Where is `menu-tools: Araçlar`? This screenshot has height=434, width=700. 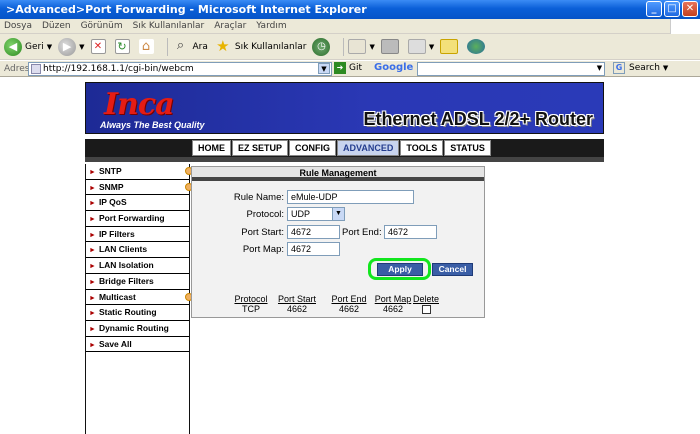 menu-tools: Araçlar is located at coordinates (230, 26).